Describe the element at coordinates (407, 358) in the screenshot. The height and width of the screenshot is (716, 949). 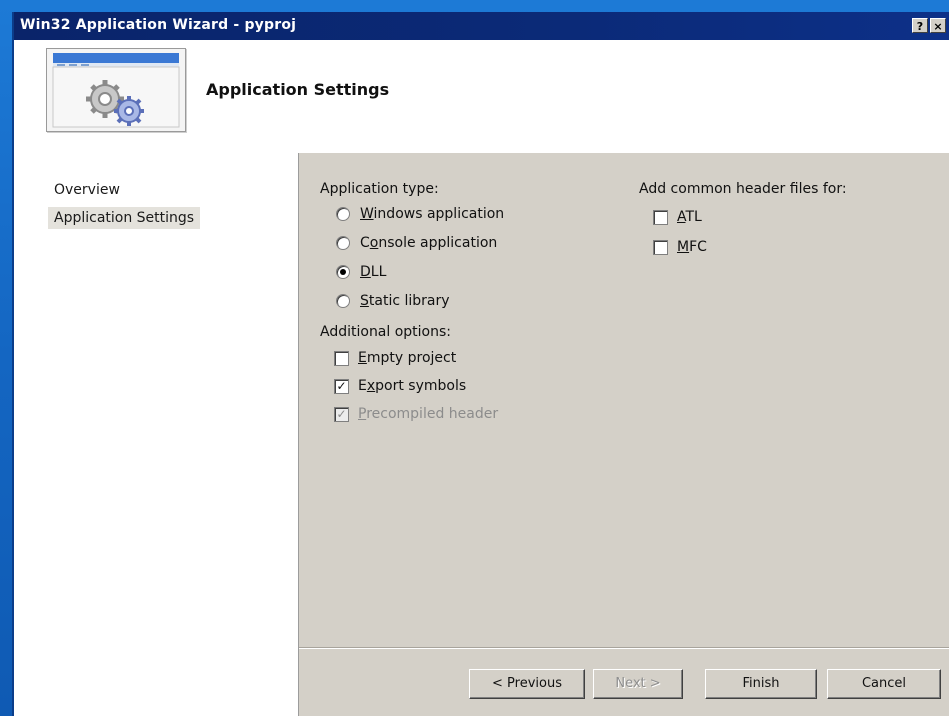
I see `check-label-empty-project: Empty project` at that location.